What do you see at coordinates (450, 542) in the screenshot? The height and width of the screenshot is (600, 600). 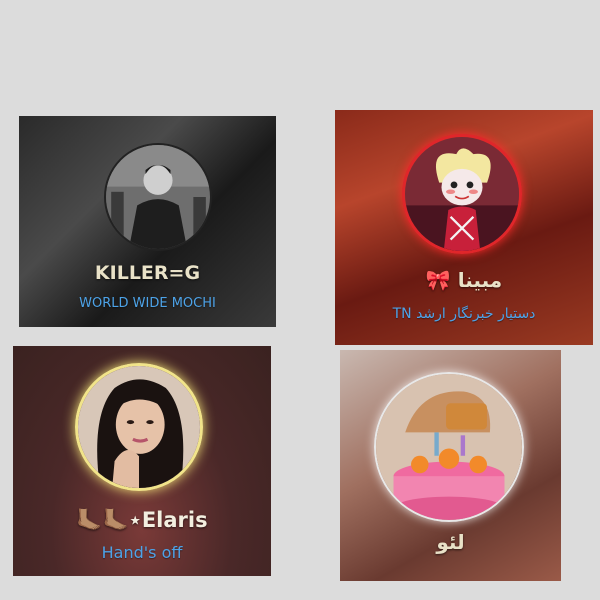 I see `profile-name: لئو` at bounding box center [450, 542].